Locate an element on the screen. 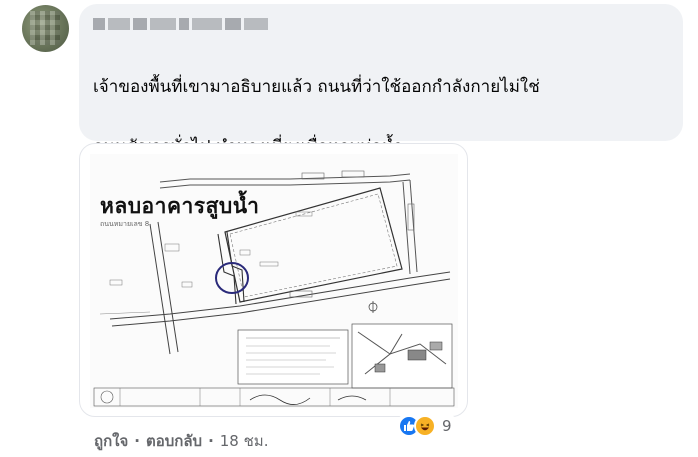  comment-actions: ถูกใจ · ตอบกลับ · 18 ชม. is located at coordinates (181, 441).